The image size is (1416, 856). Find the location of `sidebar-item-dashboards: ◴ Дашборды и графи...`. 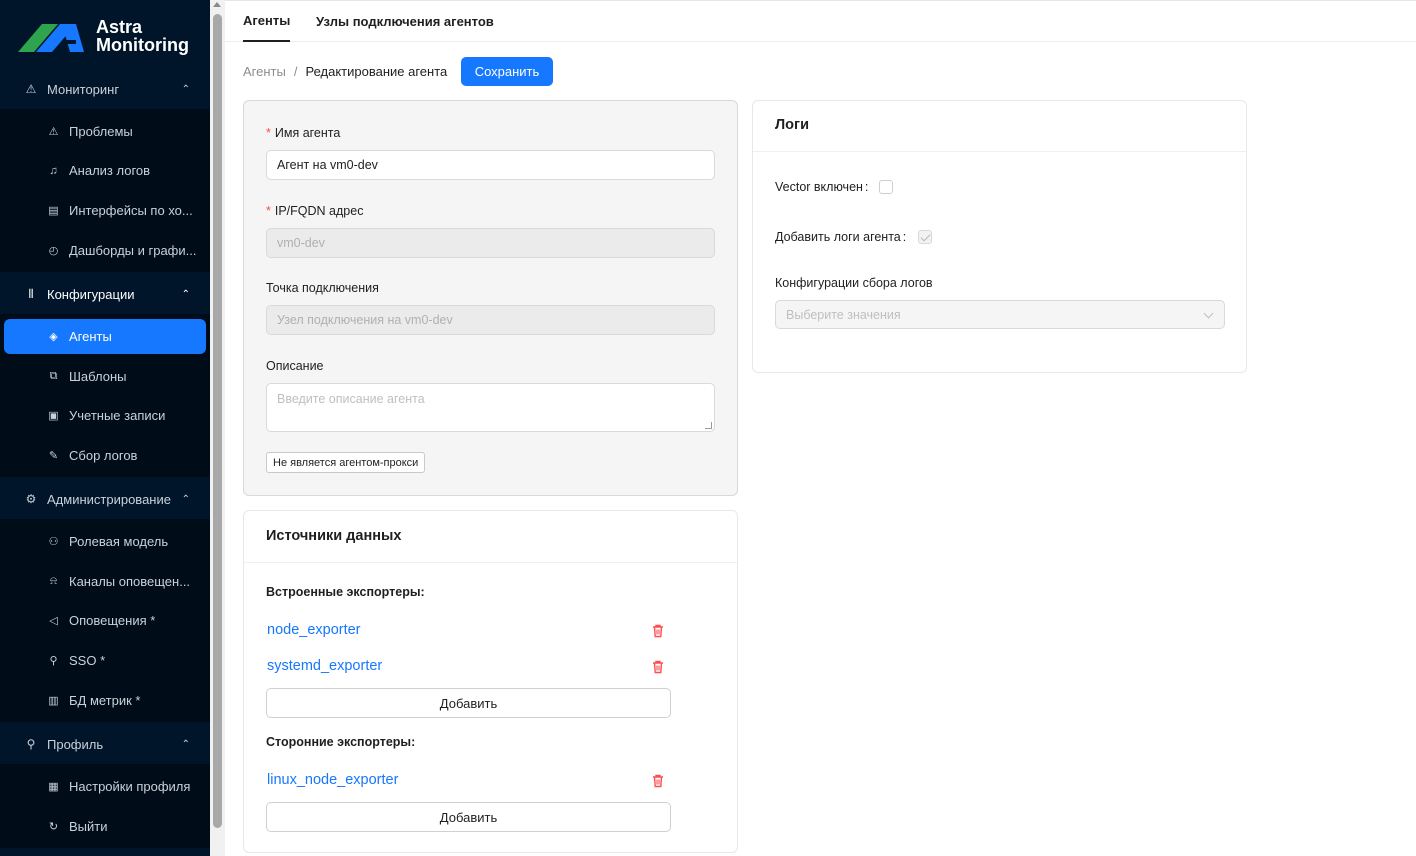

sidebar-item-dashboards: ◴ Дашборды и графи... is located at coordinates (105, 250).